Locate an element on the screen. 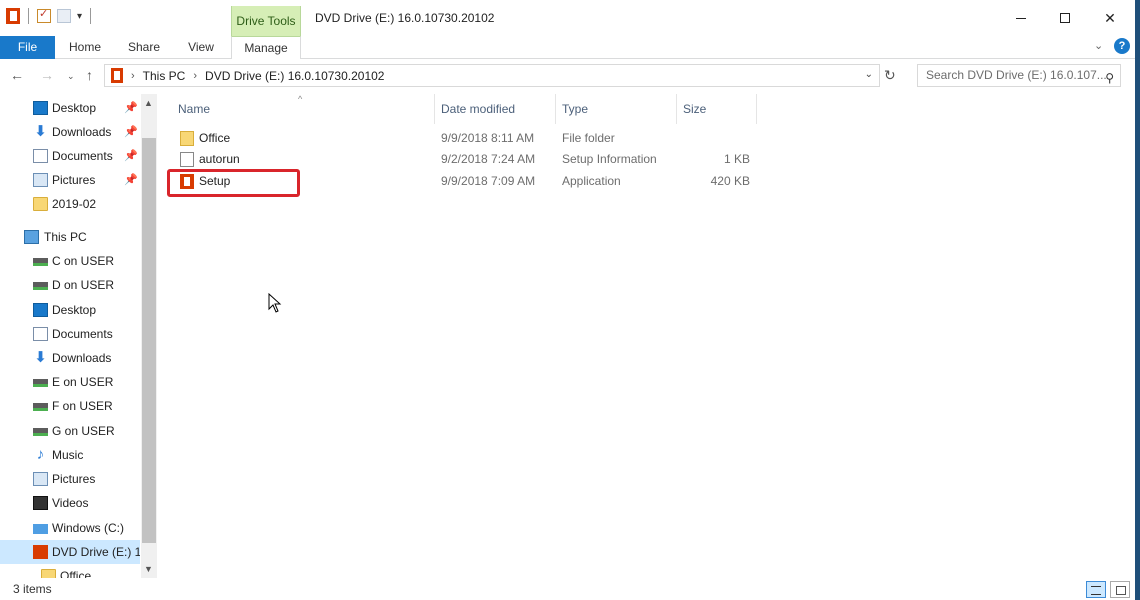 The width and height of the screenshot is (1140, 600). scrollbar-thumb is located at coordinates (149, 340).